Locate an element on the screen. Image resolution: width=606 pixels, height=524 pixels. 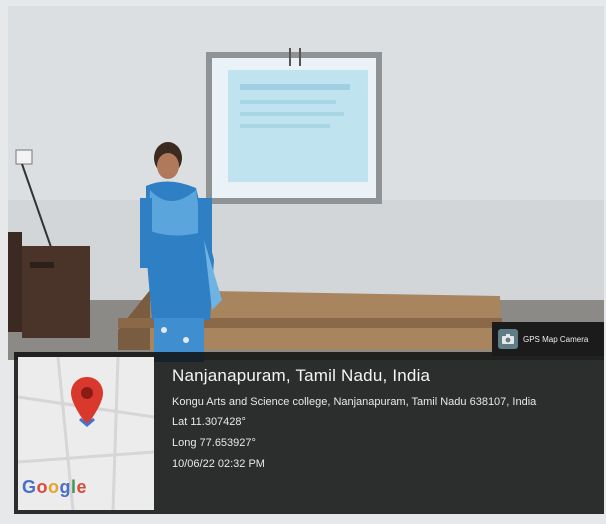
gps-map-camera-badge: GPS Map Camera is located at coordinates (548, 339).